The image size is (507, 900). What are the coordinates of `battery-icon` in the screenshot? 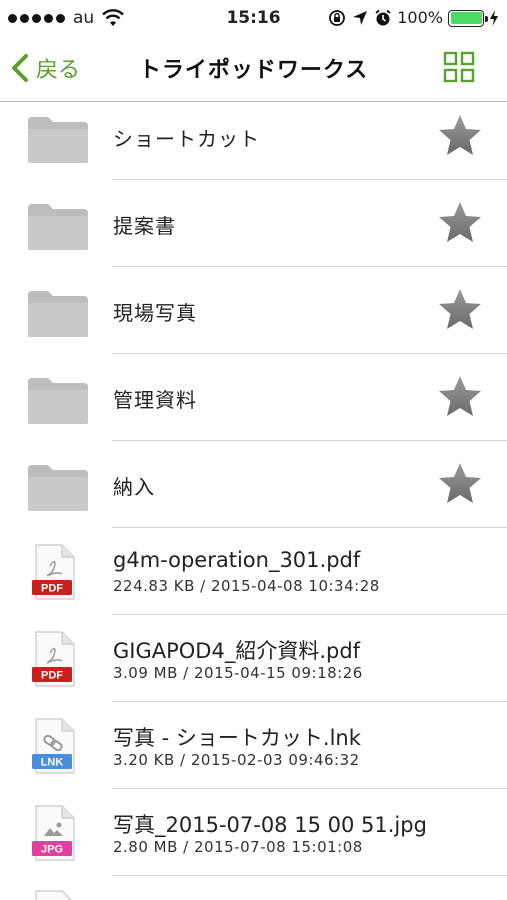 It's located at (468, 18).